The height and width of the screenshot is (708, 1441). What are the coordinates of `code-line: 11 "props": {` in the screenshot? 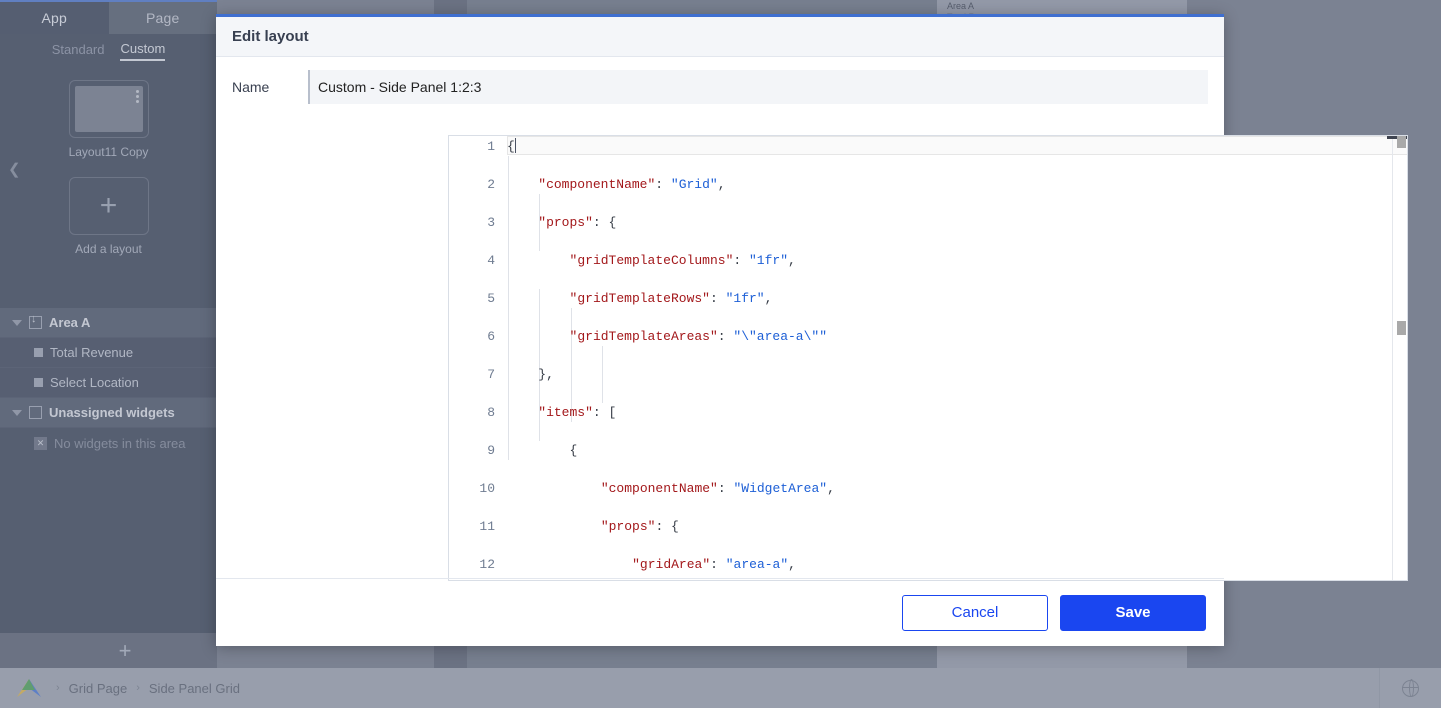 It's located at (928, 526).